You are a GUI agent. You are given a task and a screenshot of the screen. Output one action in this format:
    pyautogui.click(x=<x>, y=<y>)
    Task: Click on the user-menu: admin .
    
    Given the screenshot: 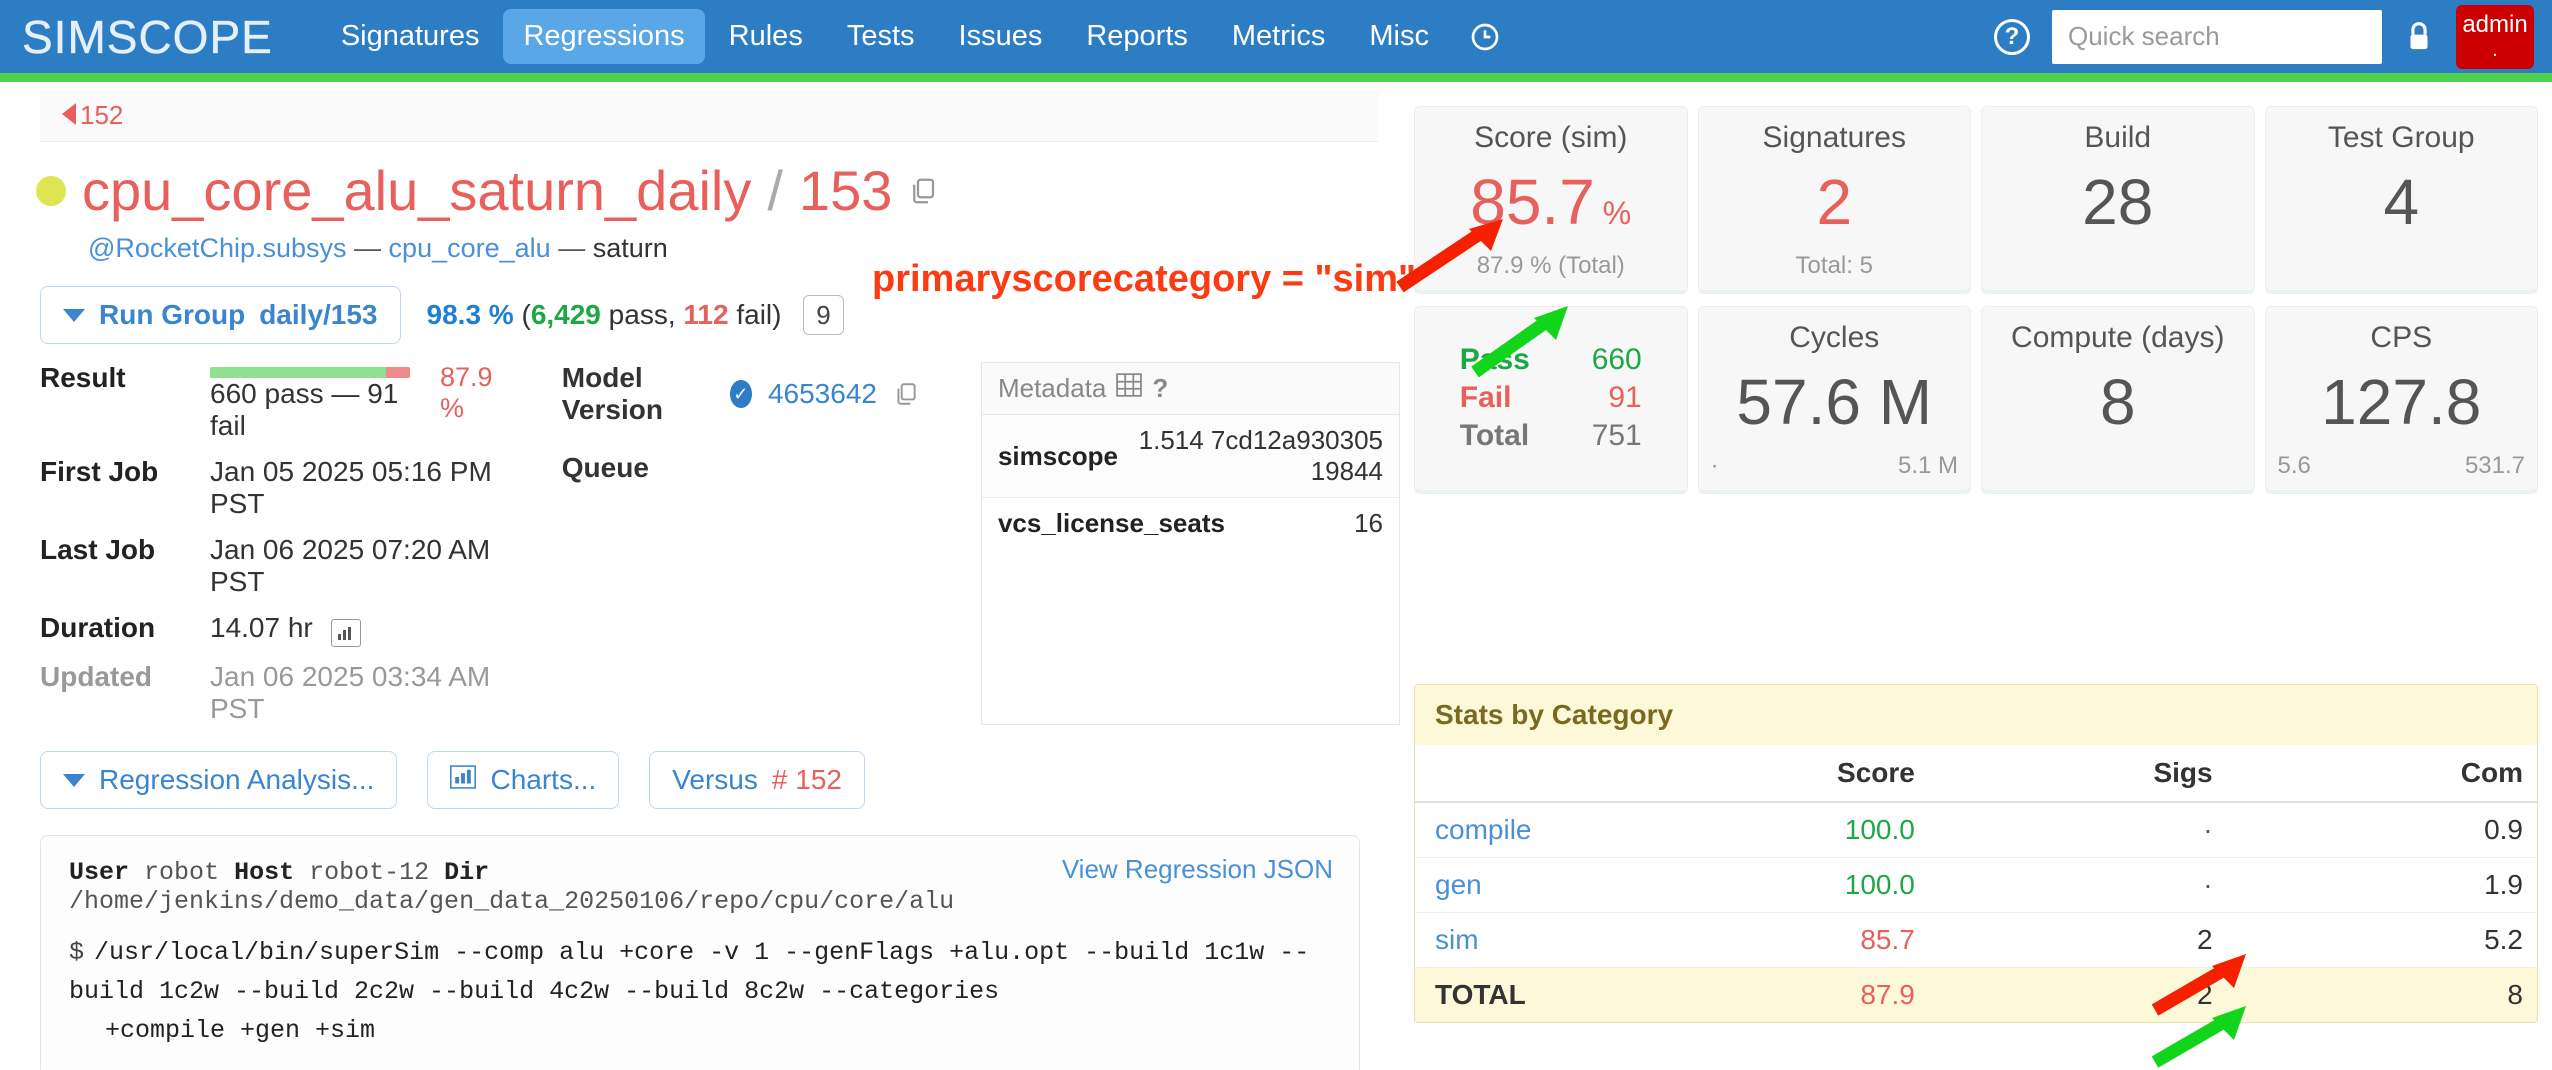 What is the action you would take?
    pyautogui.click(x=2495, y=36)
    